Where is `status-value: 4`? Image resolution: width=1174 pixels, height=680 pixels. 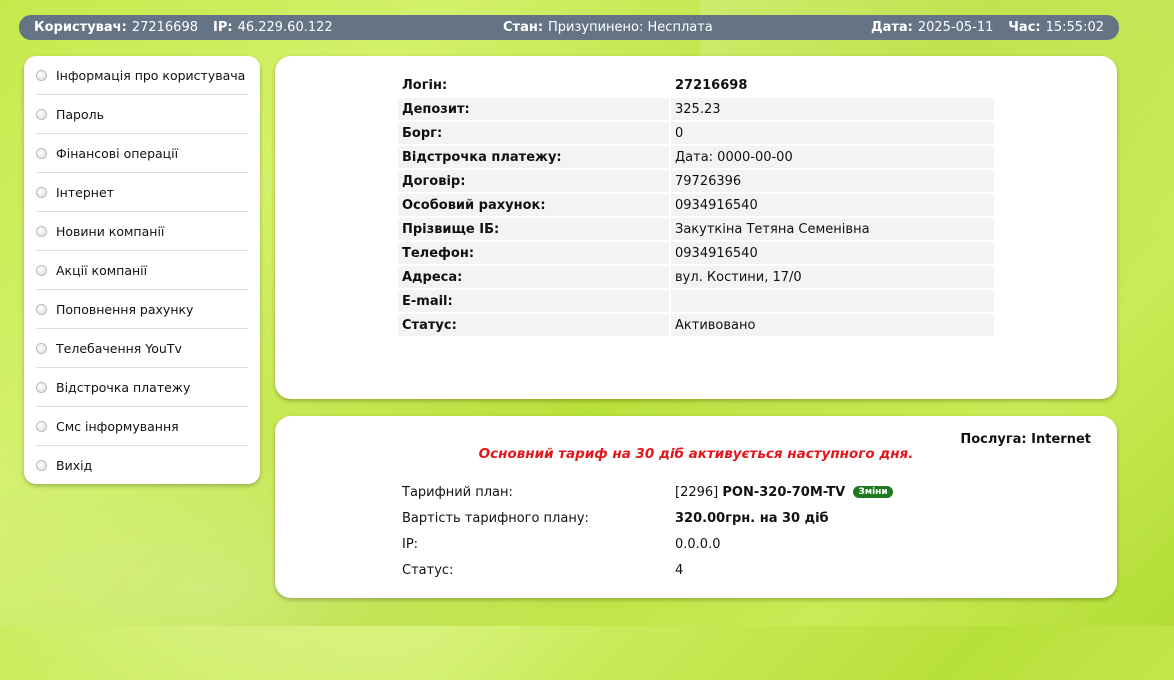 status-value: 4 is located at coordinates (679, 570).